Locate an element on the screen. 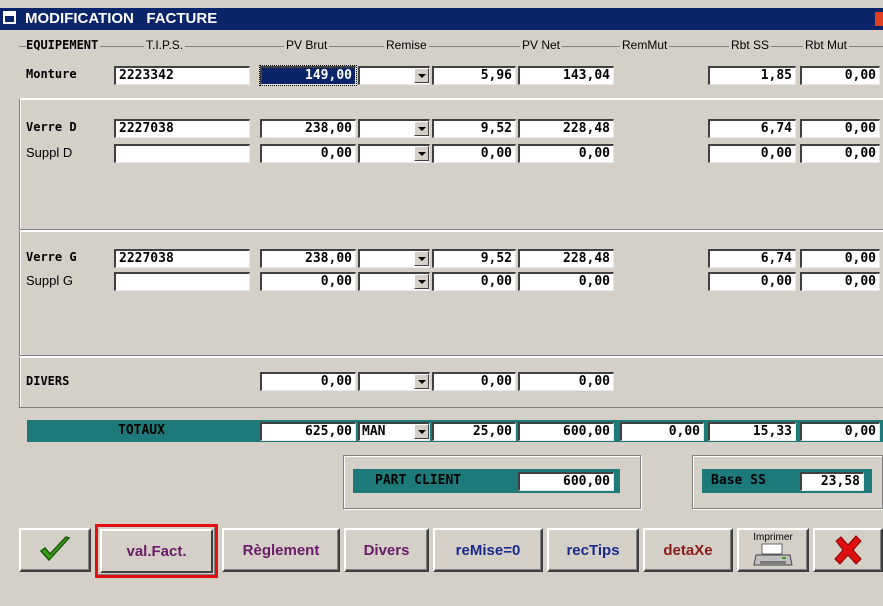 The width and height of the screenshot is (883, 606). suppl-d-remise-combo is located at coordinates (394, 153).